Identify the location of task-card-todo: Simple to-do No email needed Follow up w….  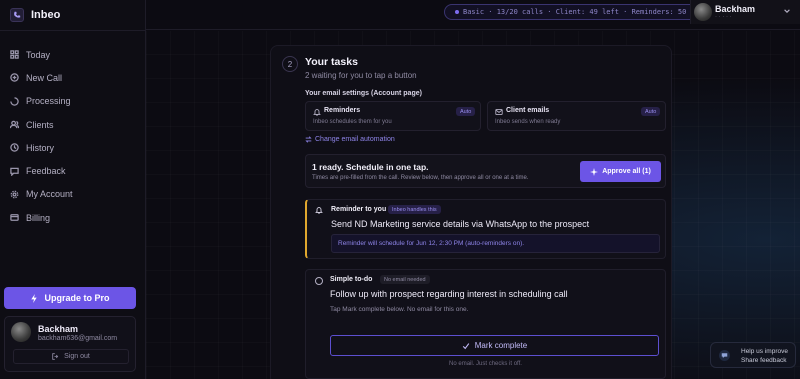
(485, 324).